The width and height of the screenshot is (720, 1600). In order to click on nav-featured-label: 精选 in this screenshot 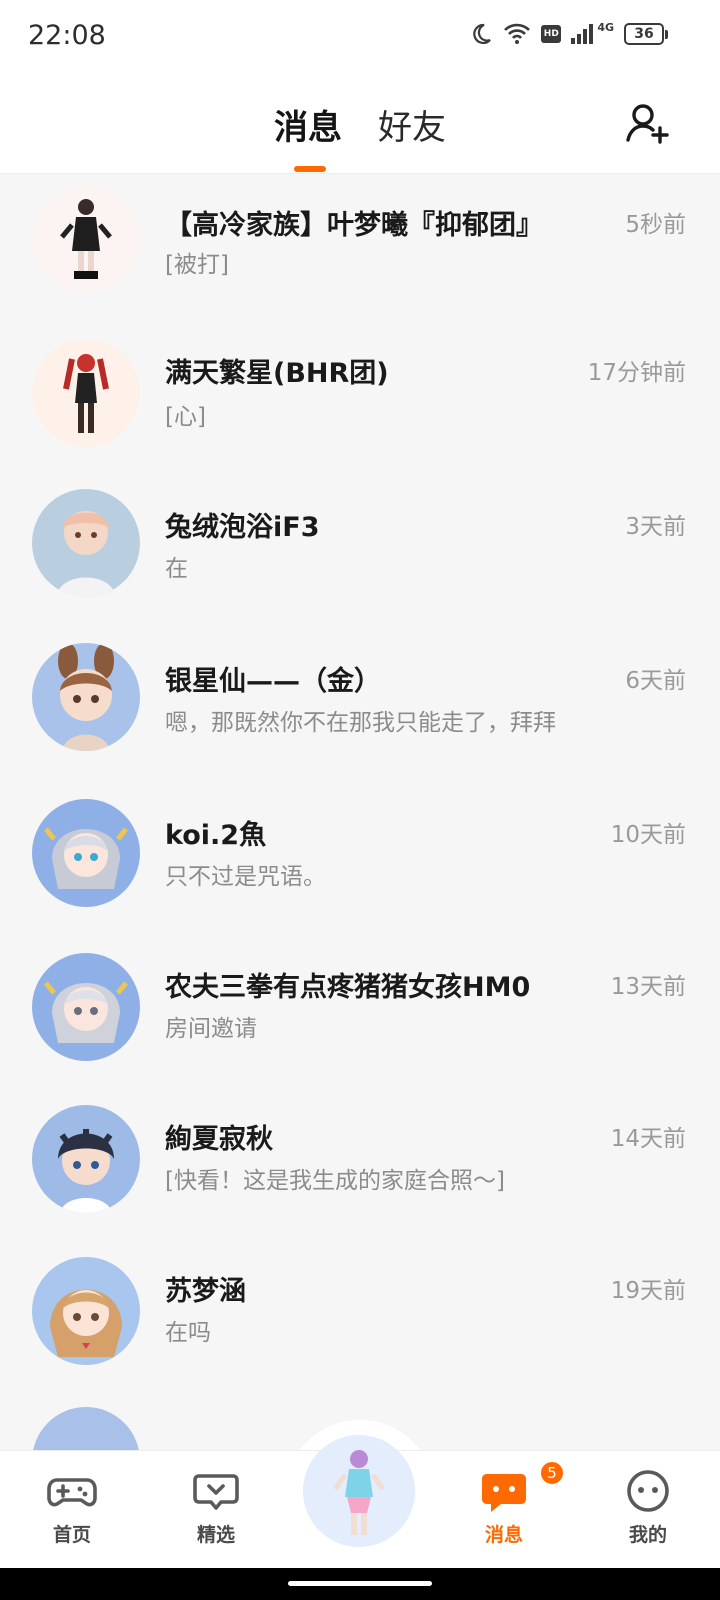, I will do `click(215, 1535)`.